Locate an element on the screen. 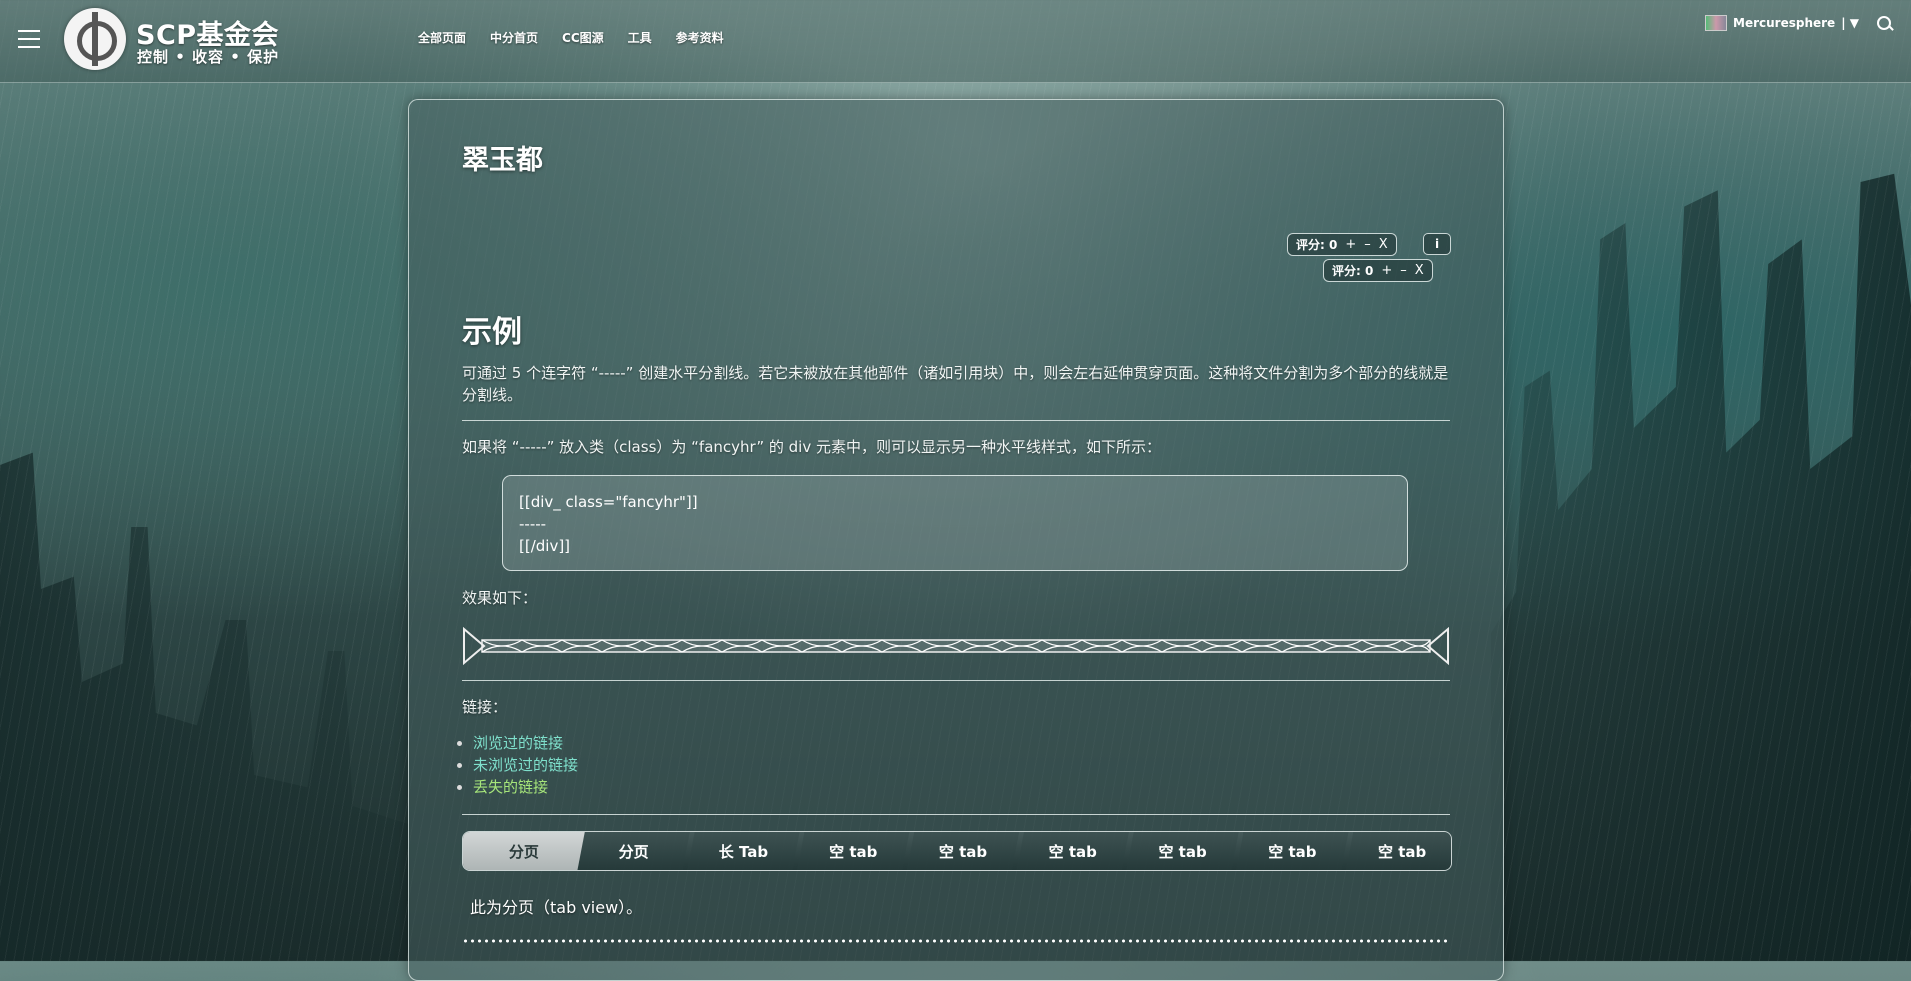 The height and width of the screenshot is (981, 1911). nav-all-pages: 全部页面 is located at coordinates (442, 37).